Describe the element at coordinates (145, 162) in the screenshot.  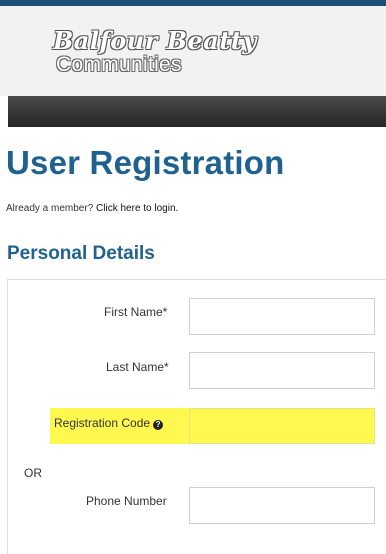
I see `page-title: User Registration` at that location.